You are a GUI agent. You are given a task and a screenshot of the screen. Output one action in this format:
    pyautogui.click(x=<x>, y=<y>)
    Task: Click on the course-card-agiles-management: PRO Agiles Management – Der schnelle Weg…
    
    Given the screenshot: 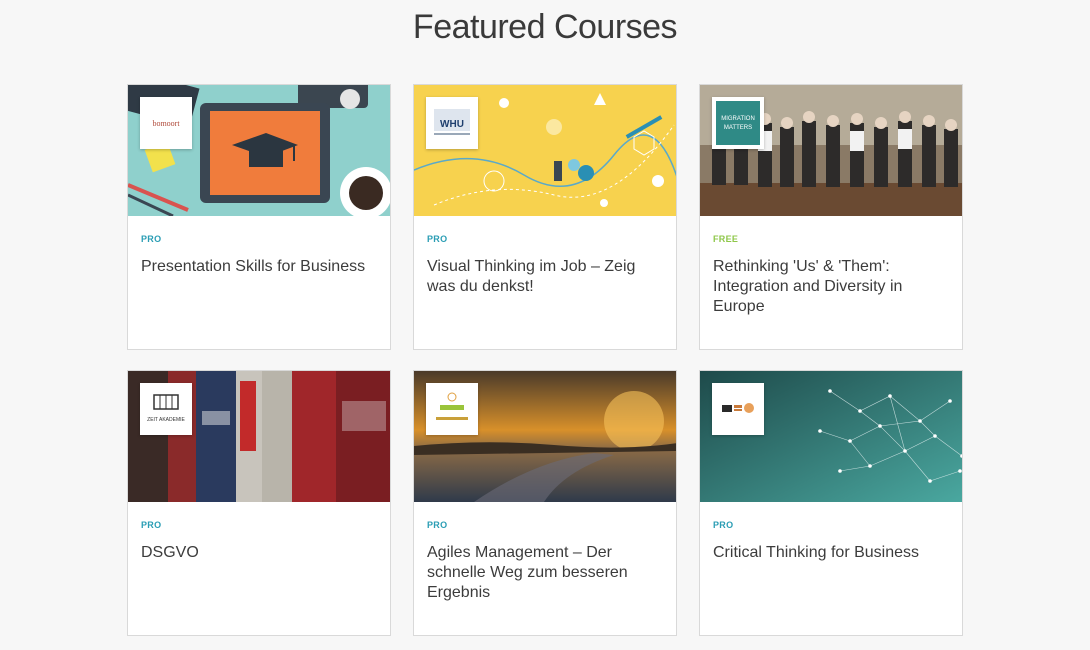 What is the action you would take?
    pyautogui.click(x=545, y=503)
    